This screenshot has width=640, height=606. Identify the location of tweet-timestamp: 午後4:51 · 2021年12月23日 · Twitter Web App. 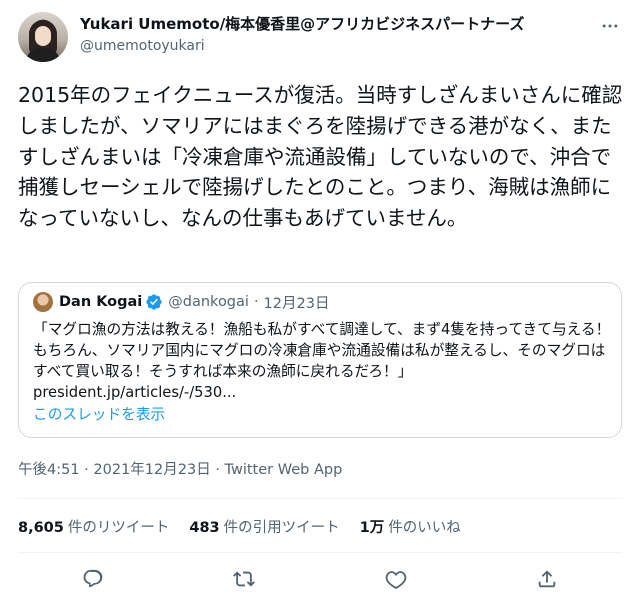
(180, 468).